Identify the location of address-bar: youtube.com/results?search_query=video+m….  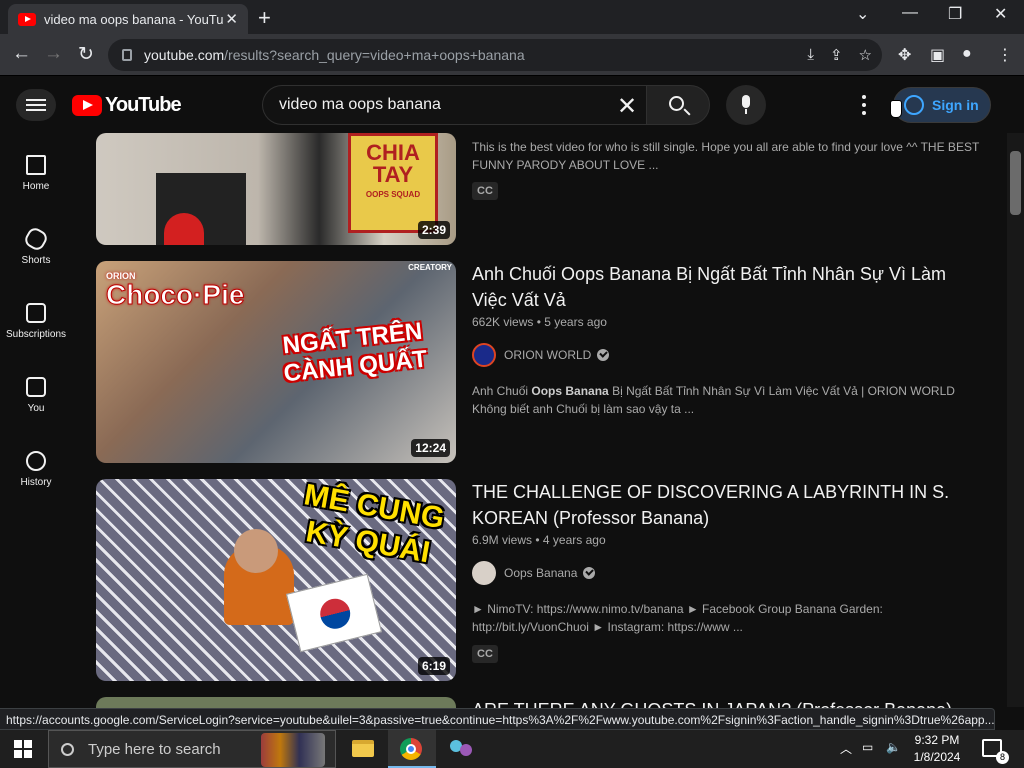
(495, 55).